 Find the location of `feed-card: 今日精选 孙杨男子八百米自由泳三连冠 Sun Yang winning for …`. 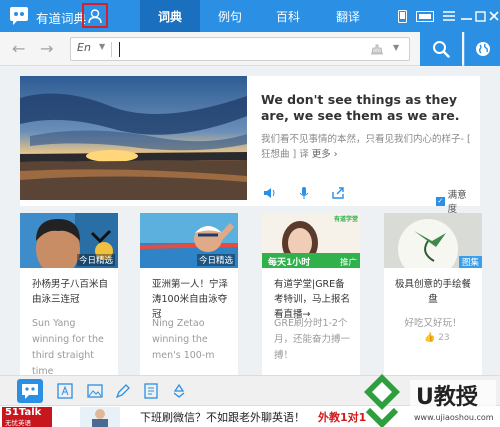

feed-card: 今日精选 孙杨男子八百米自由泳三连冠 Sun Yang winning for … is located at coordinates (69, 294).